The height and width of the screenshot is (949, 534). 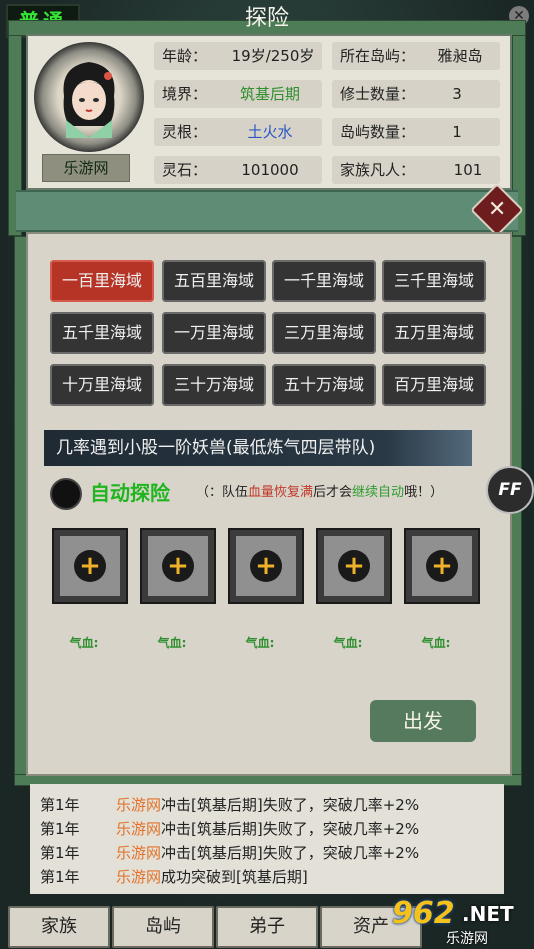 I want to click on watermark-net: .NET, so click(x=488, y=914).